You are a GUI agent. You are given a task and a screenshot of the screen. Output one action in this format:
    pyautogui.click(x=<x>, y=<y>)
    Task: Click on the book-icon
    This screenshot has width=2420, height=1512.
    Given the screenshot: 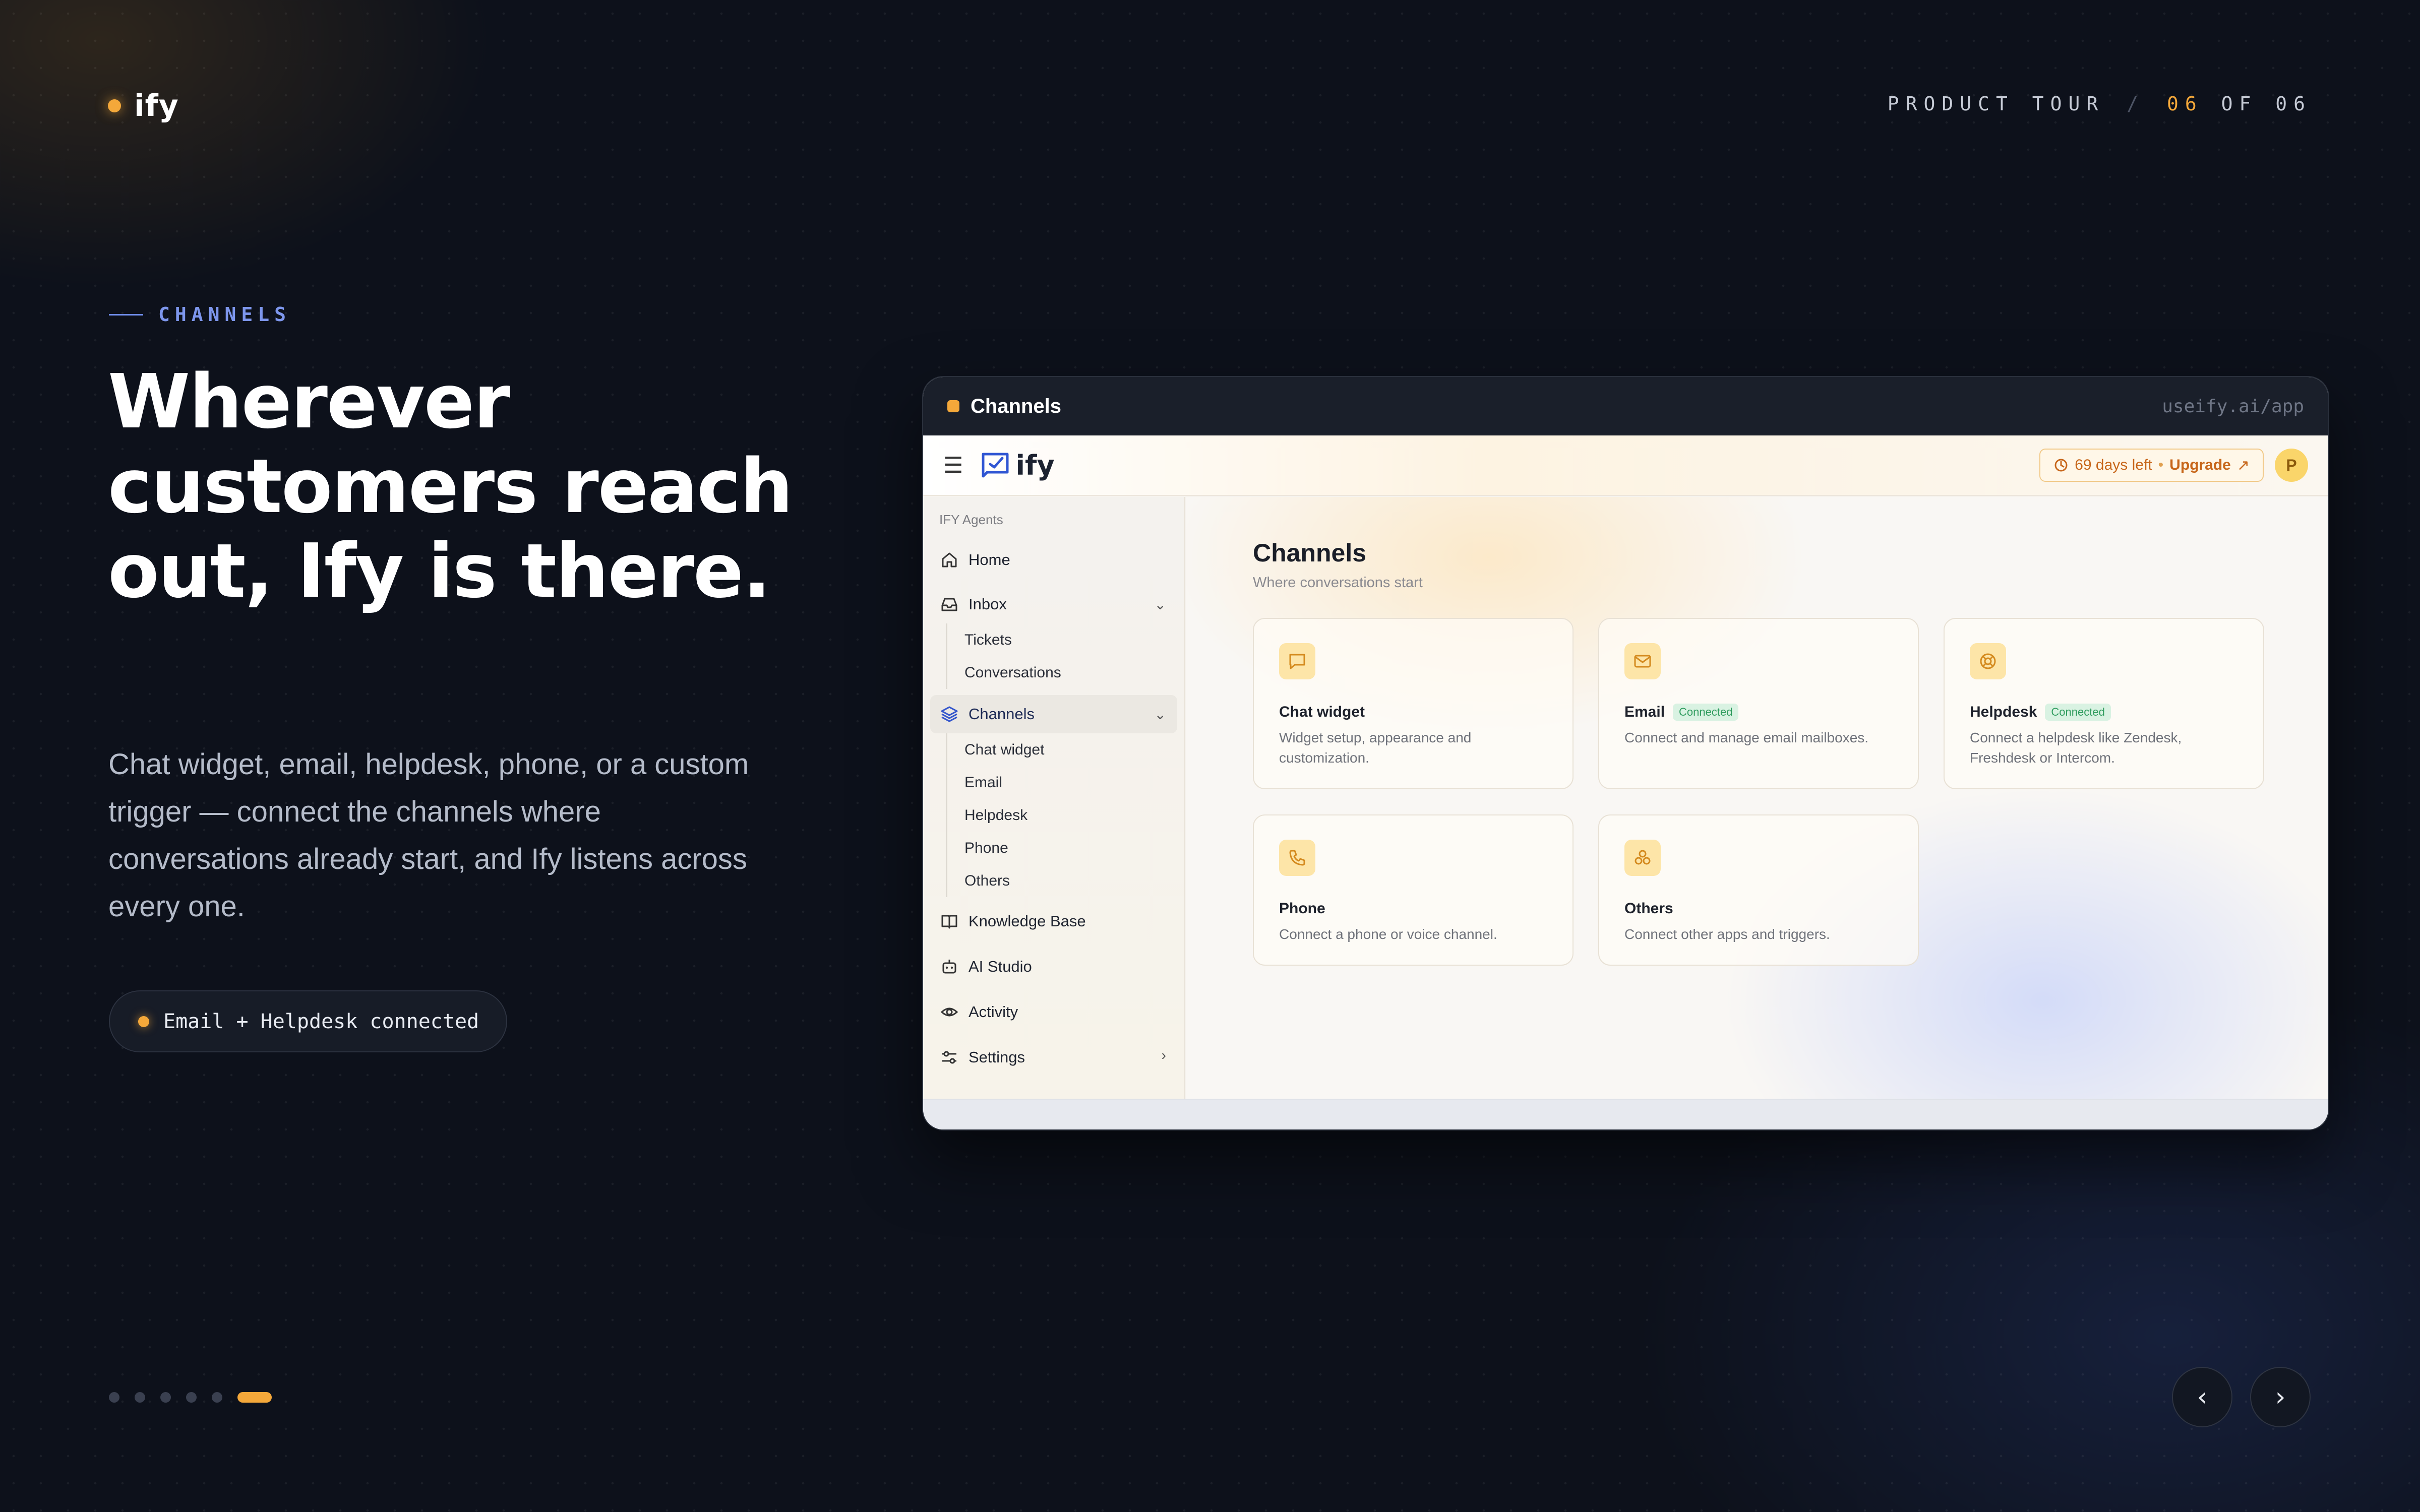 What is the action you would take?
    pyautogui.click(x=949, y=921)
    